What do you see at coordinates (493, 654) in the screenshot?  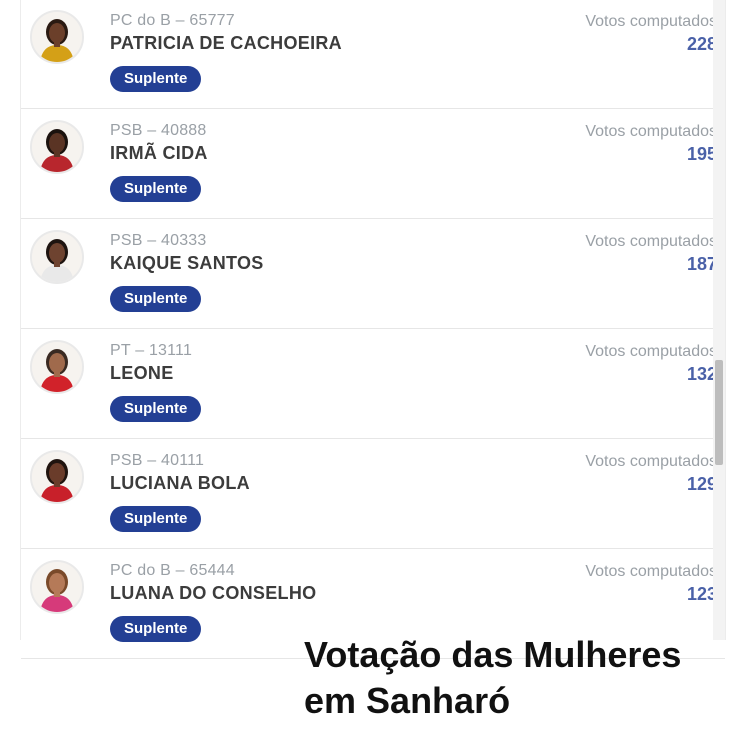 I see `caption-line-1: Votação das Mulheres` at bounding box center [493, 654].